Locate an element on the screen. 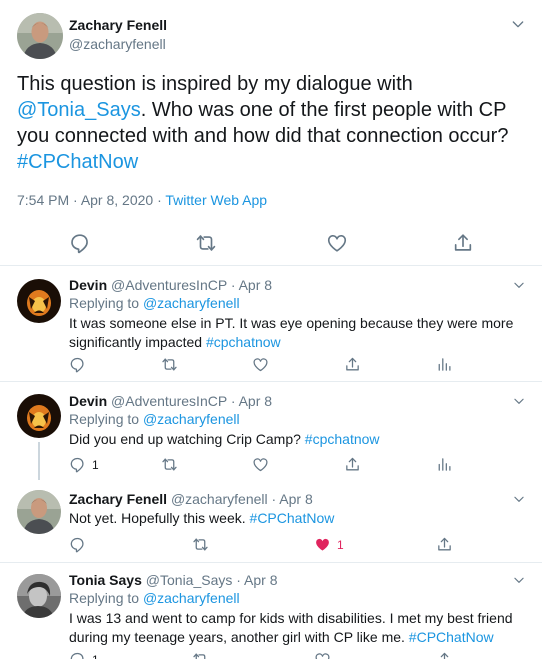  reply-header: Tonia Says @Tonia_Says · Apr 8 is located at coordinates (173, 580).